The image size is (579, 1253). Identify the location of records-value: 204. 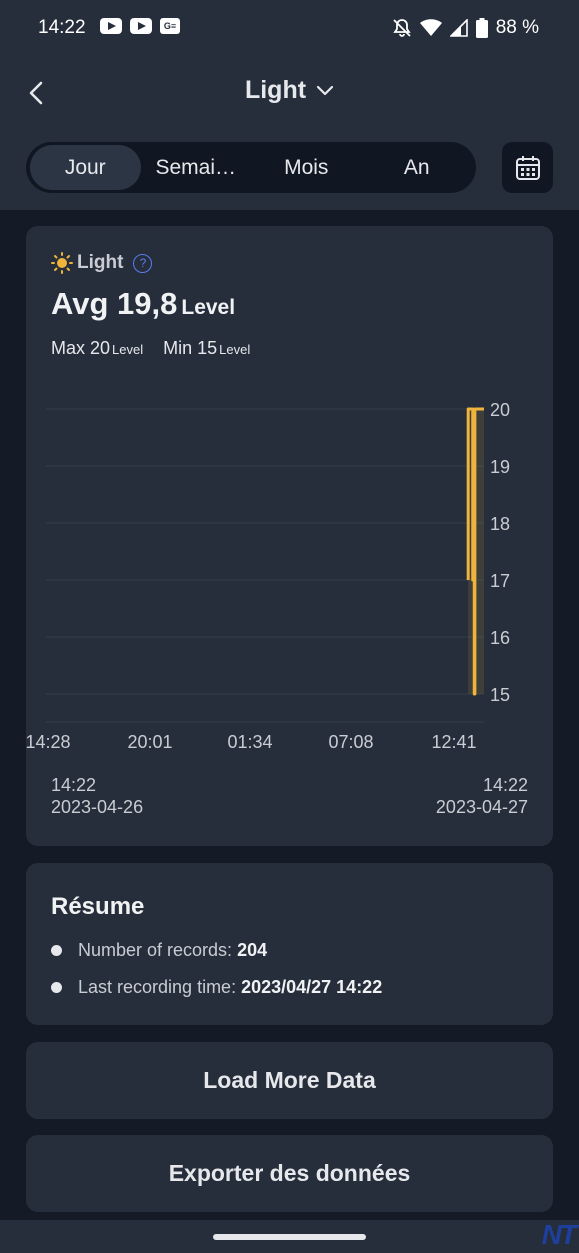
(252, 950).